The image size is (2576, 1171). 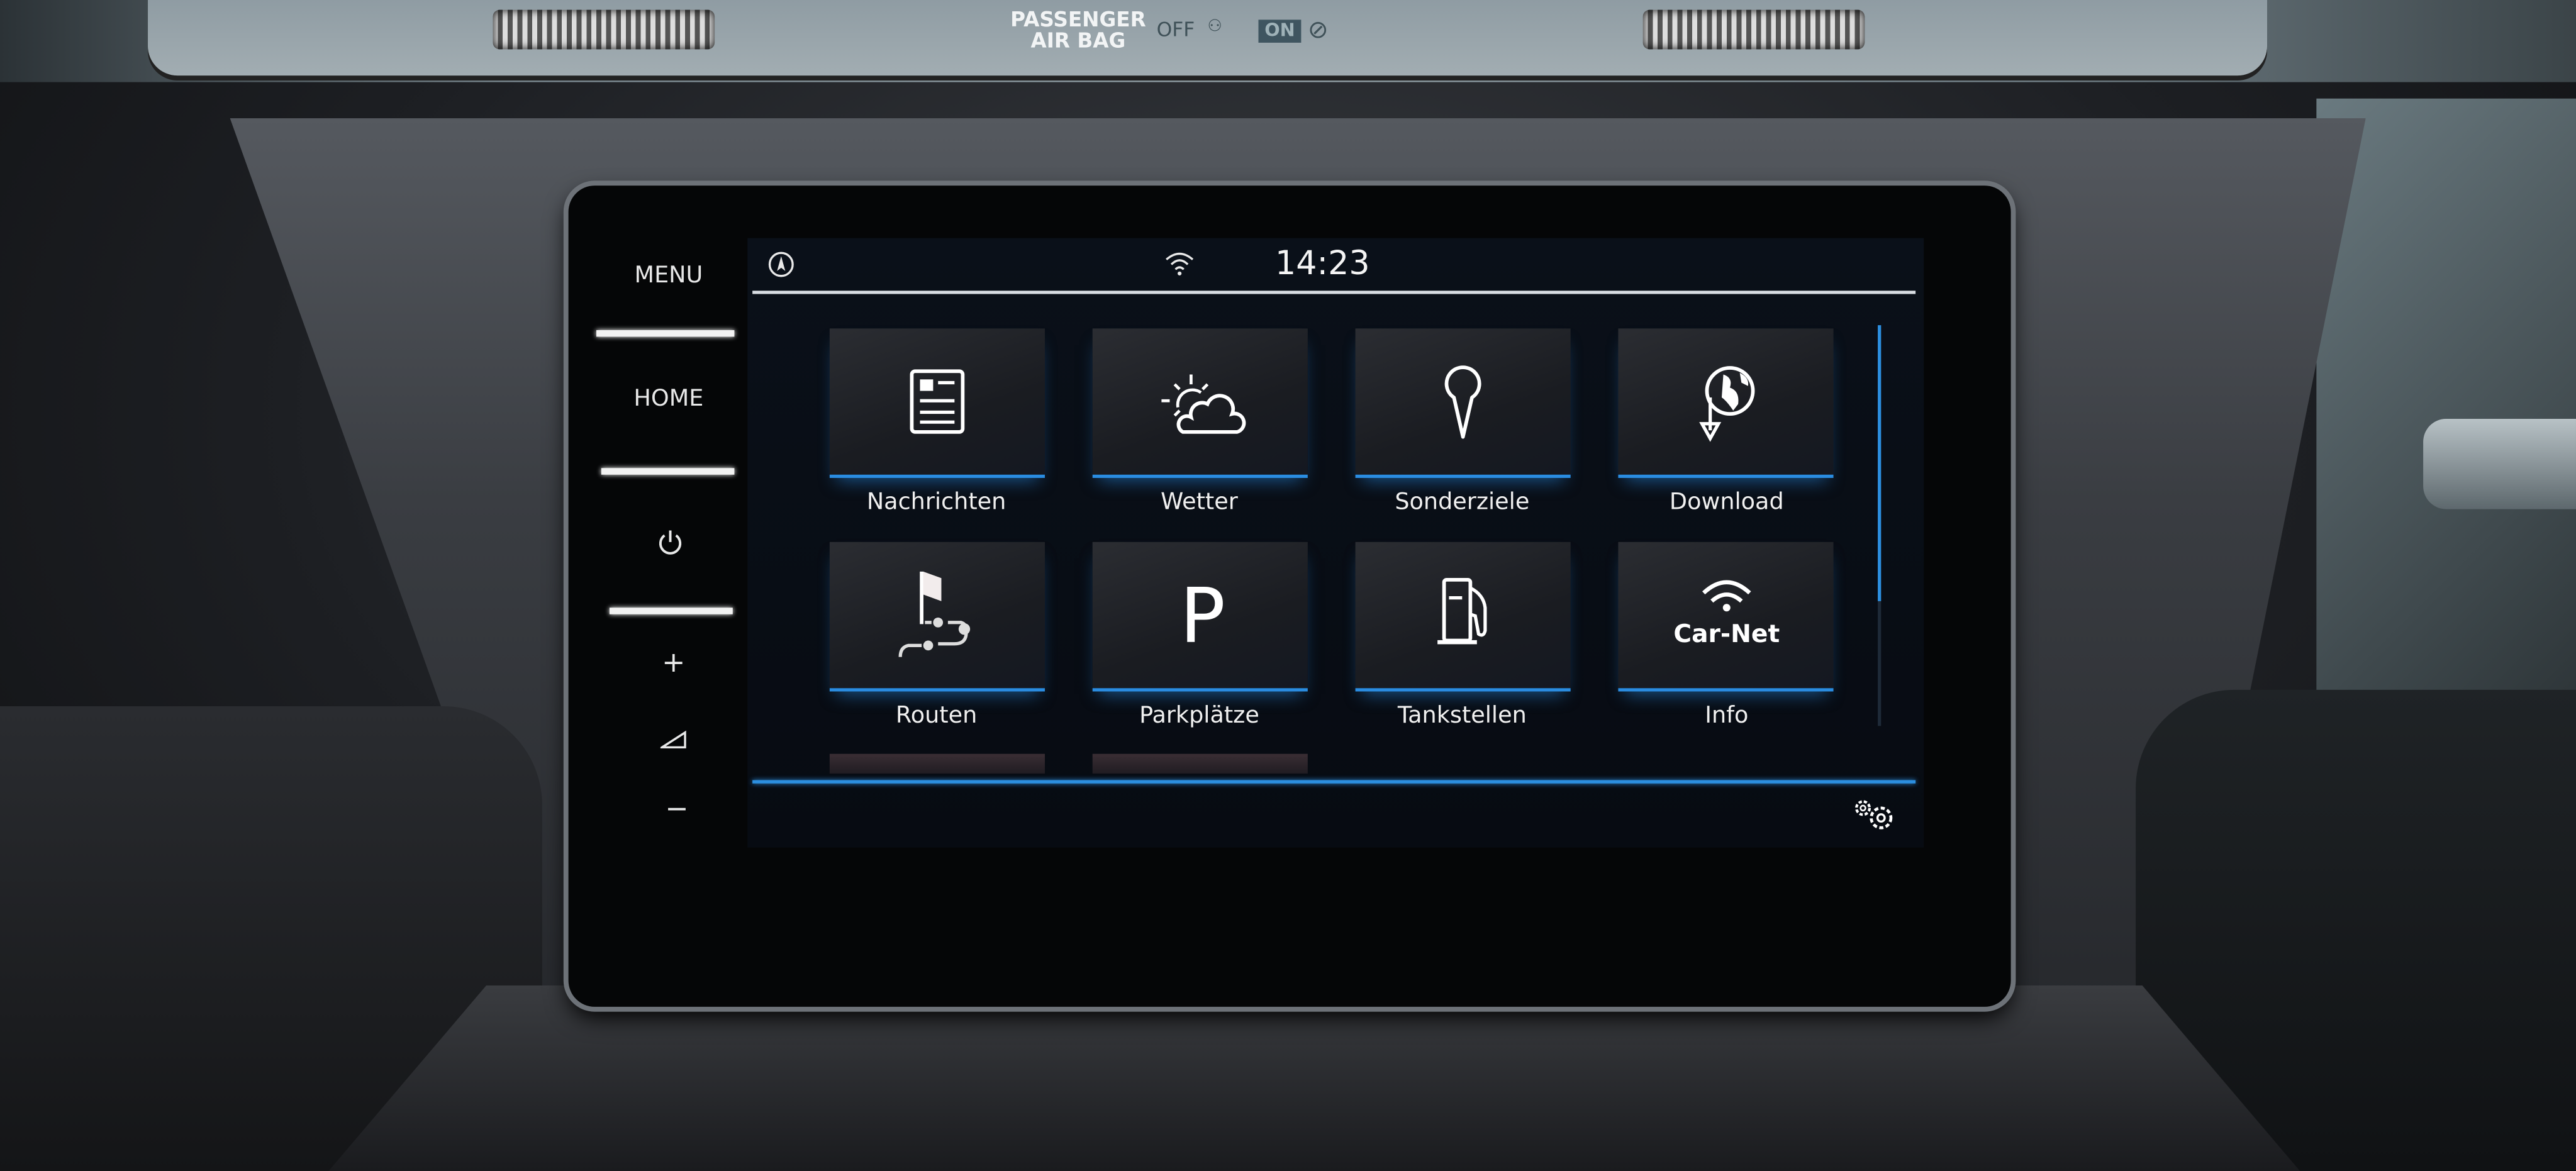 What do you see at coordinates (1753, 30) in the screenshot?
I see `air-vent-right` at bounding box center [1753, 30].